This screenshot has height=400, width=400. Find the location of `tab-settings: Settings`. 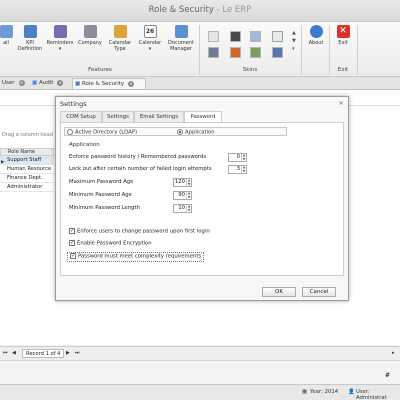

tab-settings: Settings is located at coordinates (118, 116).